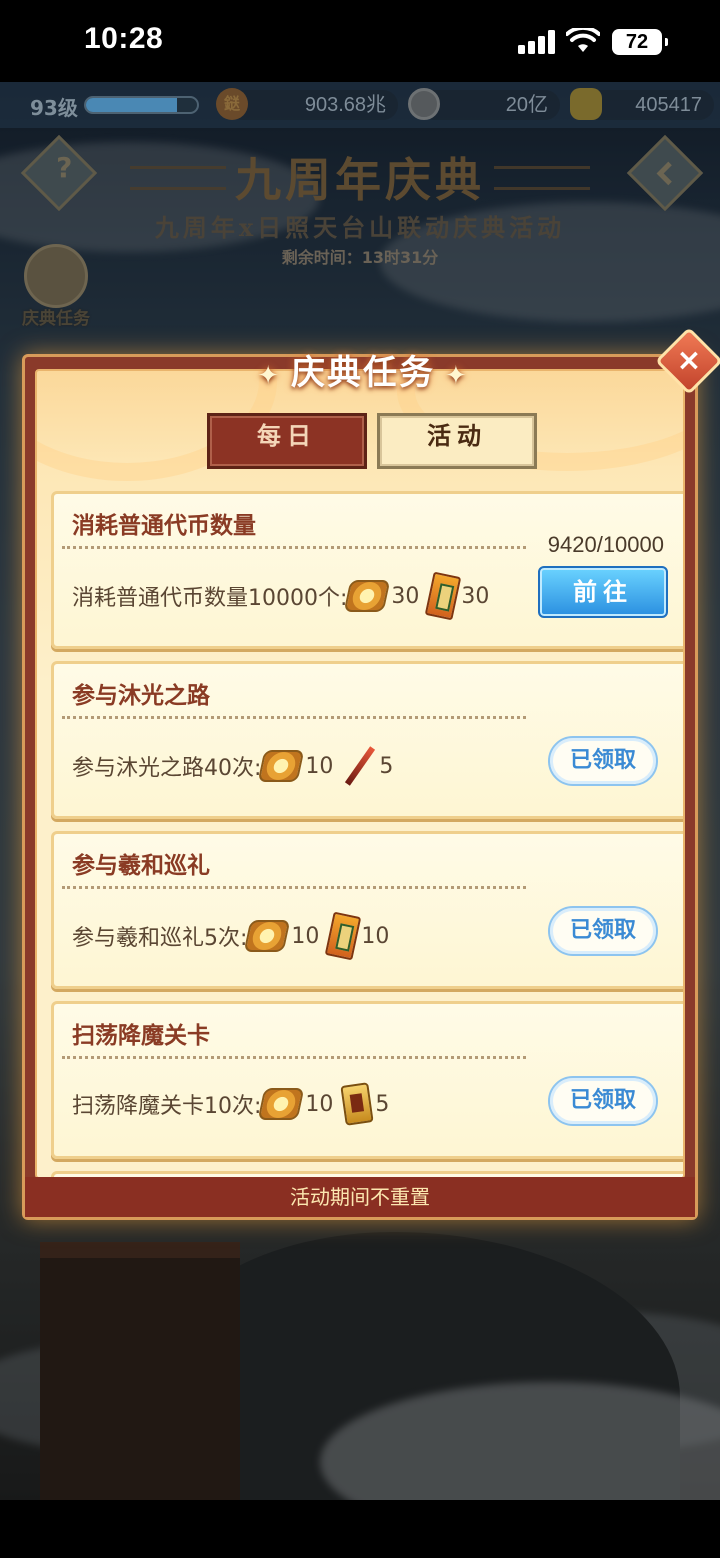  I want to click on task-title: 参与羲和巡礼, so click(141, 866).